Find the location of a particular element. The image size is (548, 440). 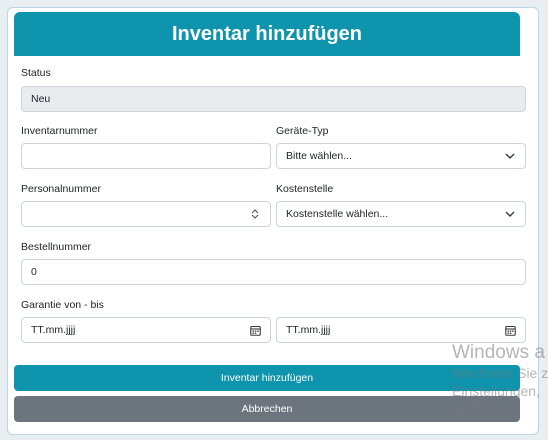

garantie-from-input: TT.mm.jjjj is located at coordinates (146, 330).